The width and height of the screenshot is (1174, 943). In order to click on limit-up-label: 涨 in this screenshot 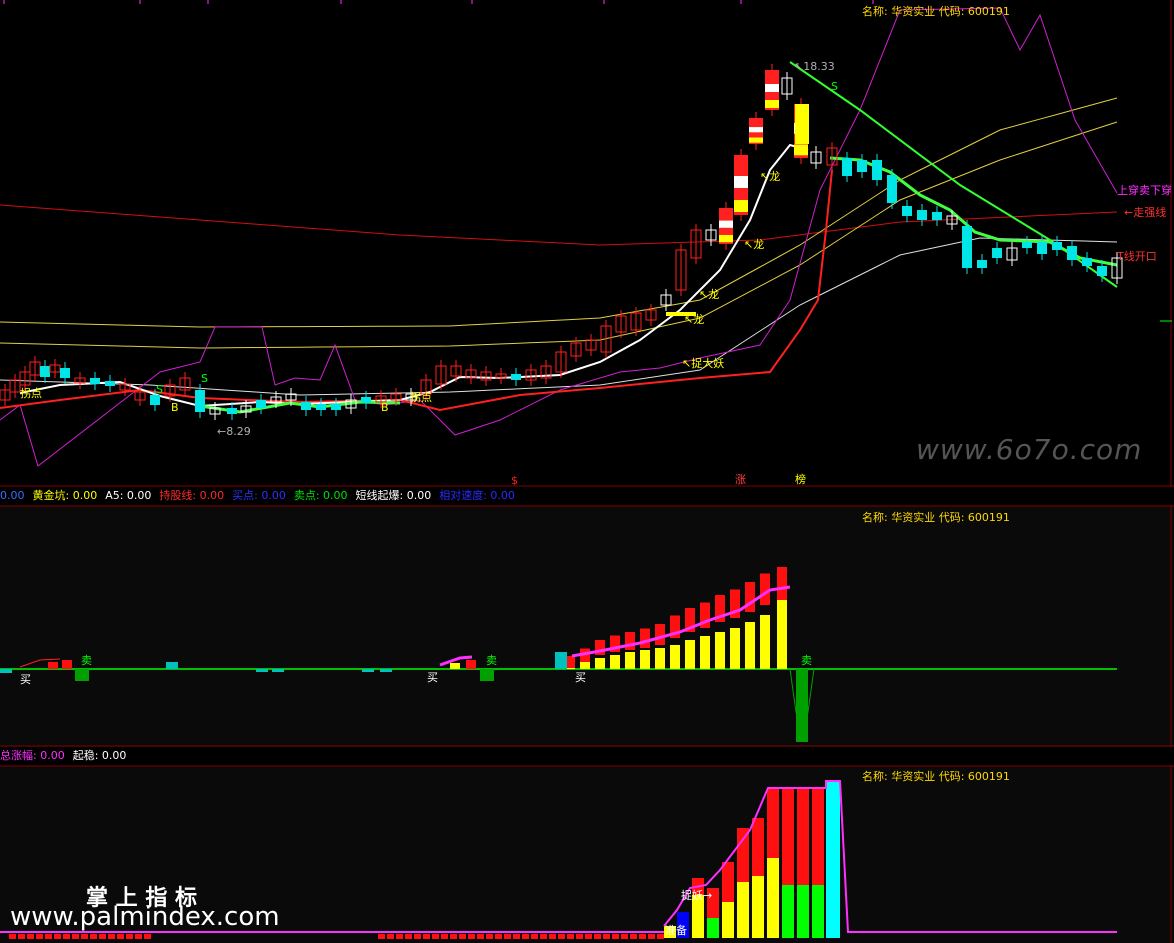, I will do `click(740, 479)`.